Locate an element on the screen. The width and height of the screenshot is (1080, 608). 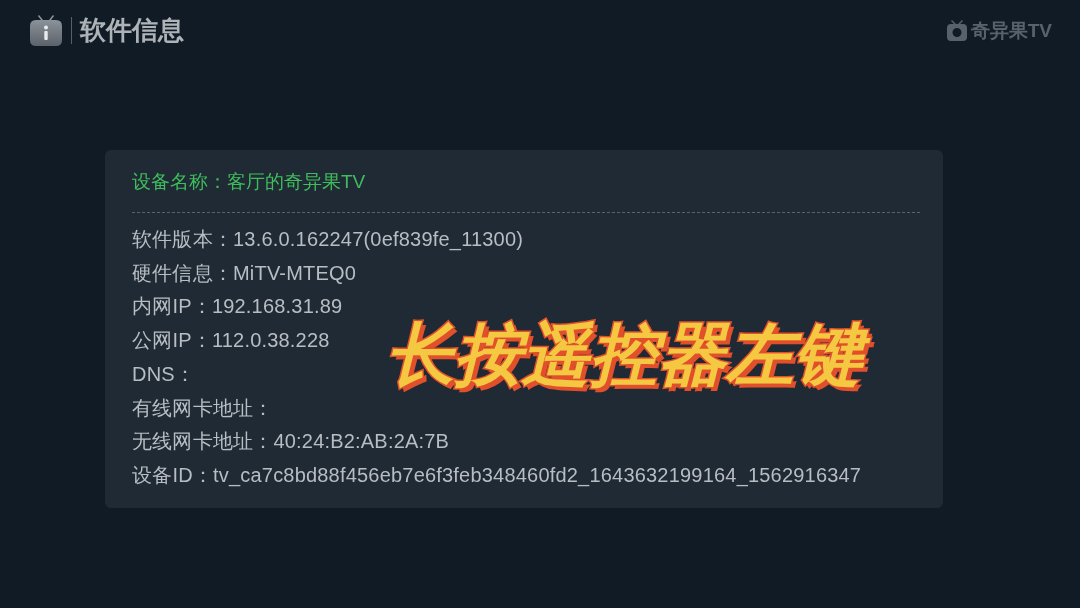
info-icon is located at coordinates (46, 30).